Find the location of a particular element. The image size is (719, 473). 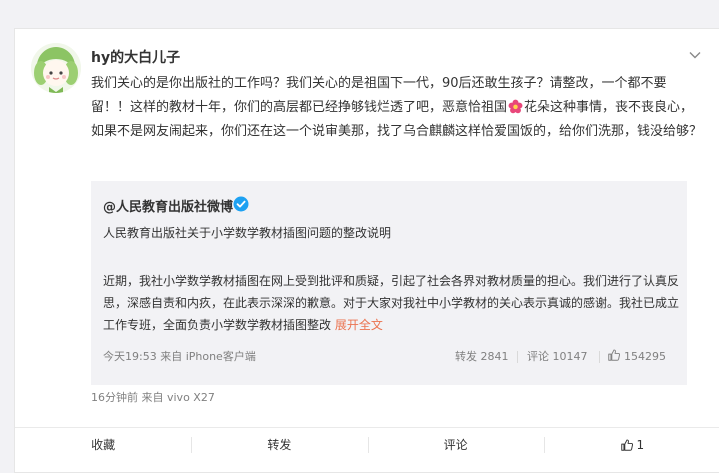

comment-button: 评论 is located at coordinates (455, 444).